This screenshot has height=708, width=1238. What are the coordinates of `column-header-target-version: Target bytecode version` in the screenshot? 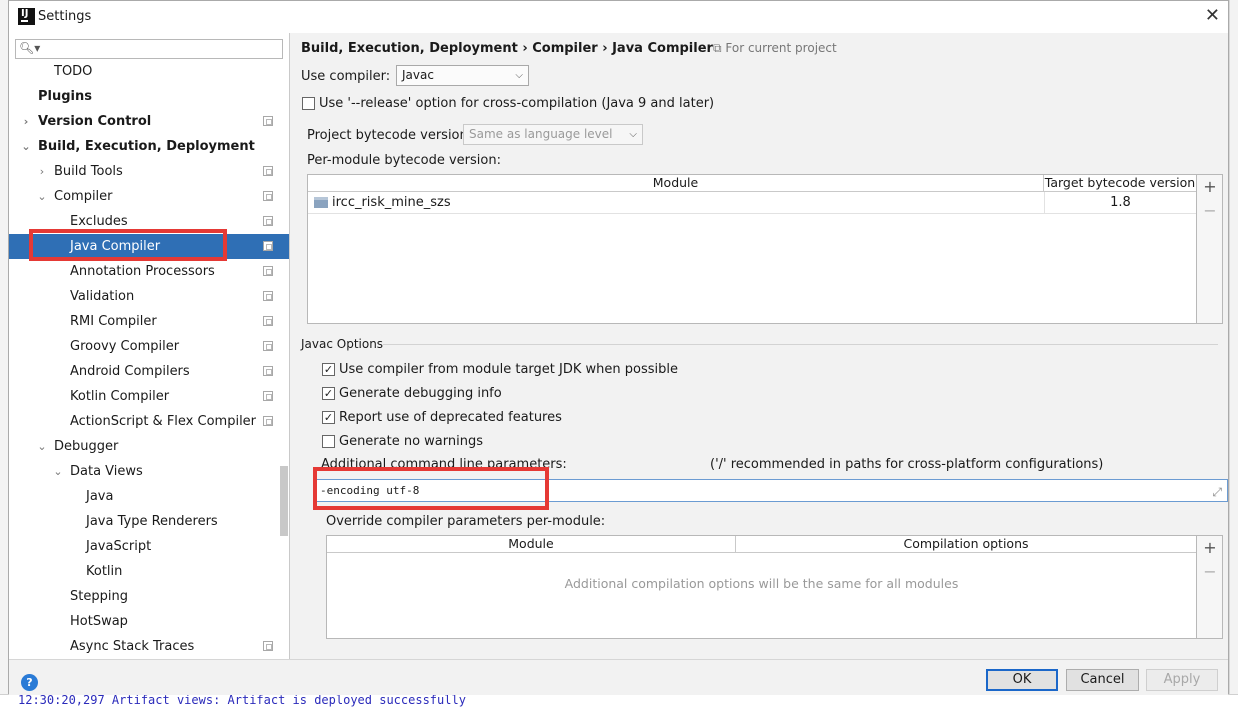 It's located at (1120, 183).